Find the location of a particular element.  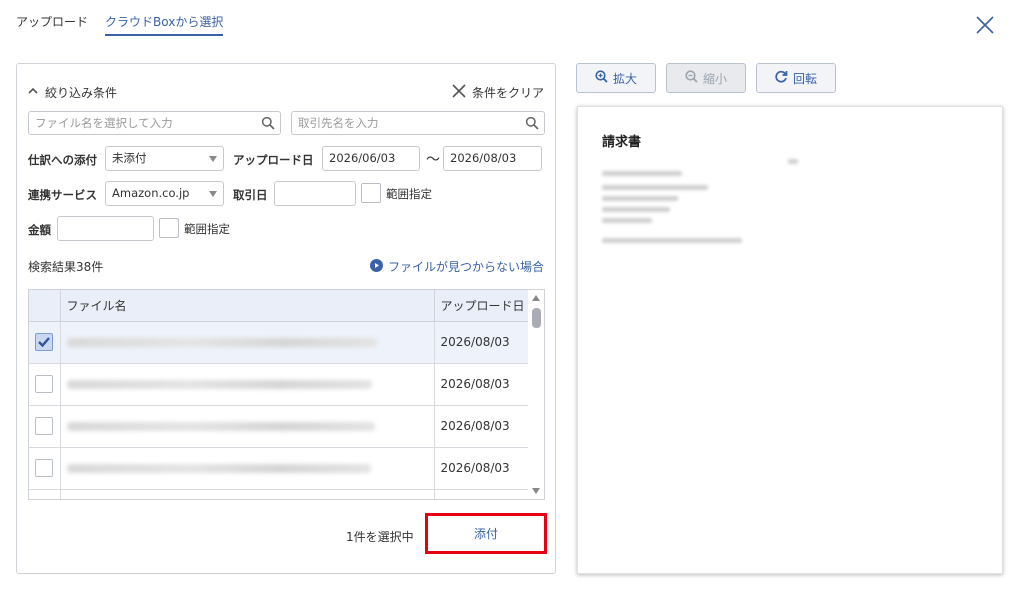

partner-search is located at coordinates (418, 123).